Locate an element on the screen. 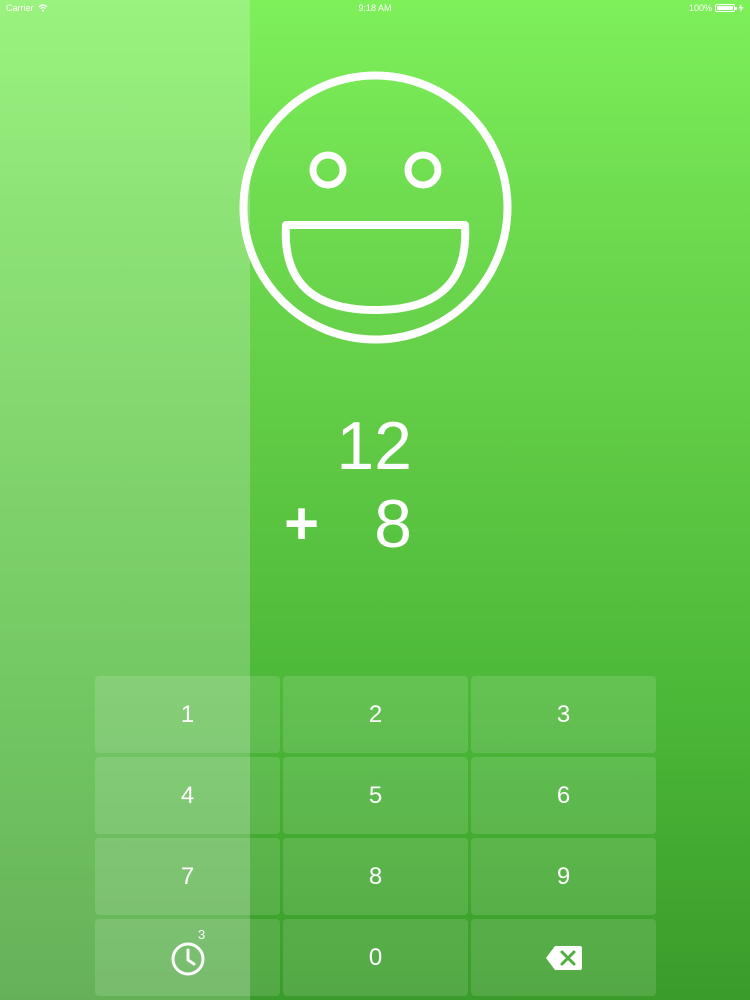  timer-count-badge: 3 is located at coordinates (202, 934).